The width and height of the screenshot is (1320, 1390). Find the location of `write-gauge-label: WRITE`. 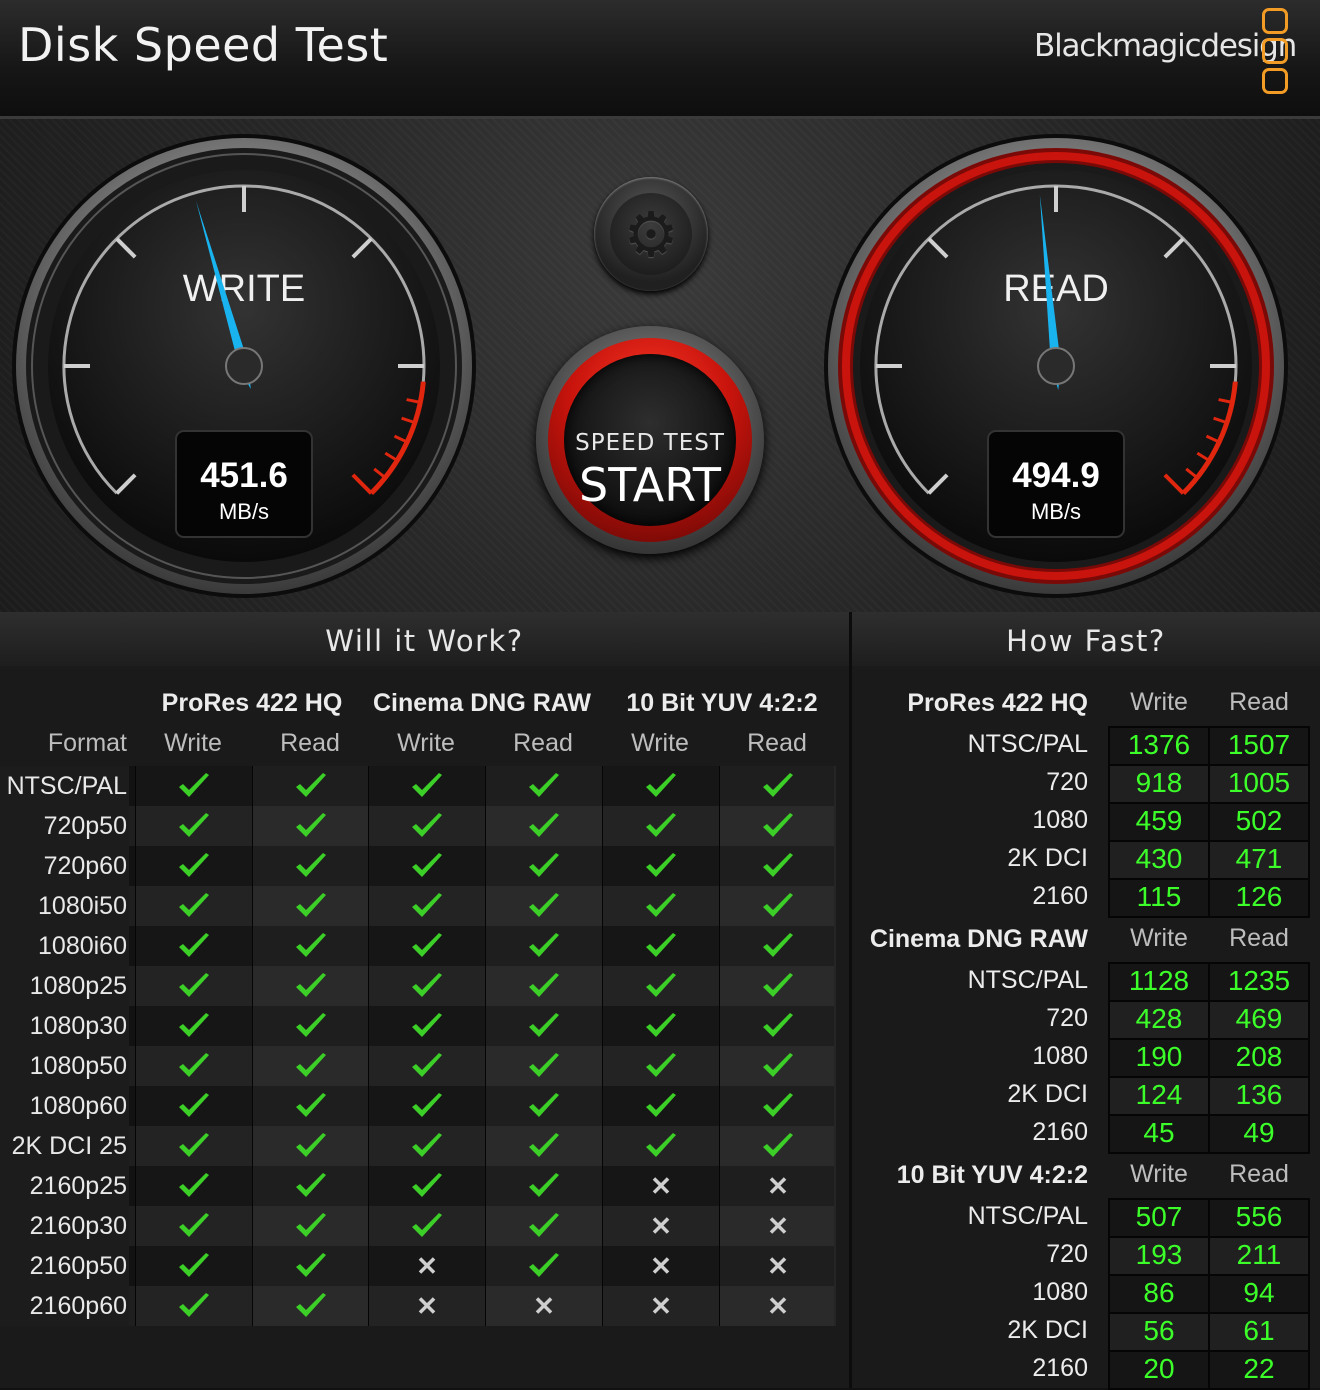

write-gauge-label: WRITE is located at coordinates (244, 289).